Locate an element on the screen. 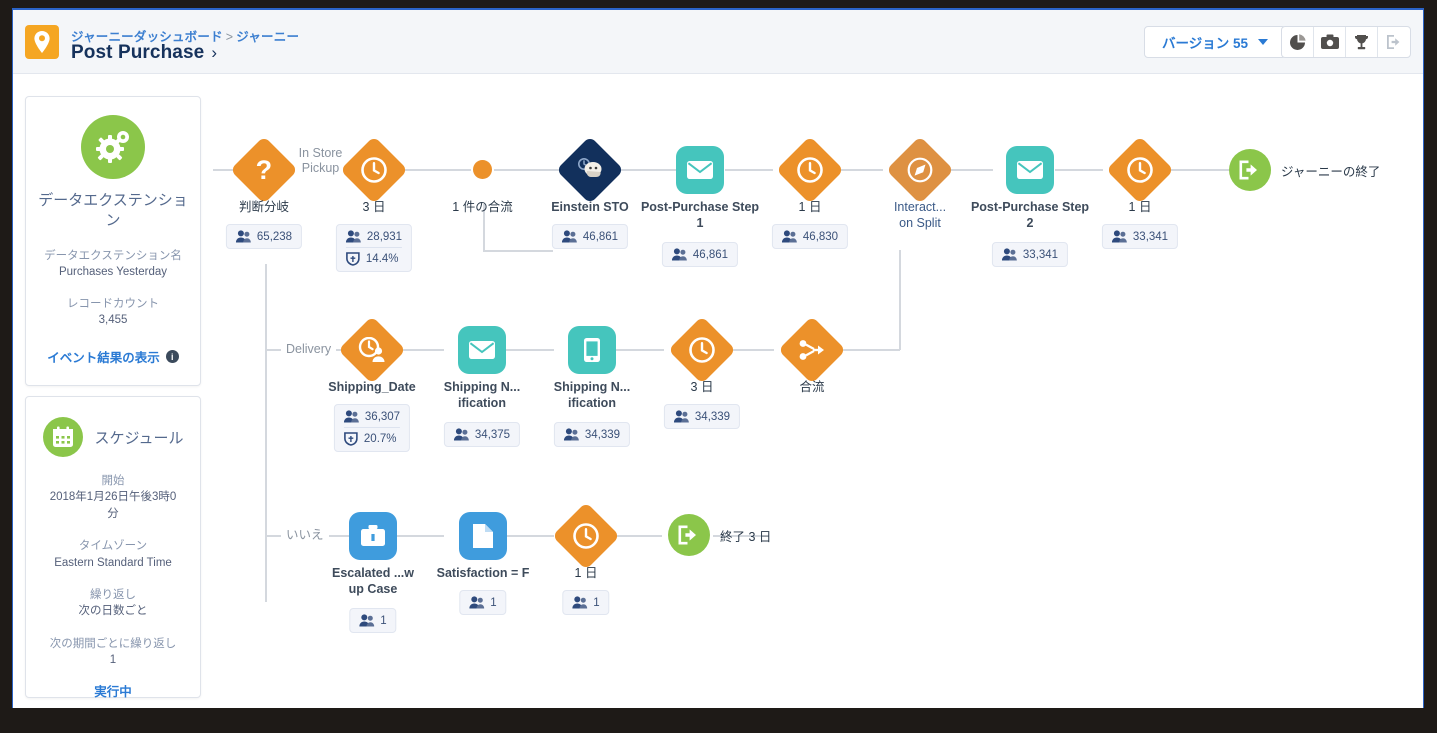 This screenshot has width=1437, height=733. node-end-3-days: 終了 3 日 is located at coordinates (719, 535).